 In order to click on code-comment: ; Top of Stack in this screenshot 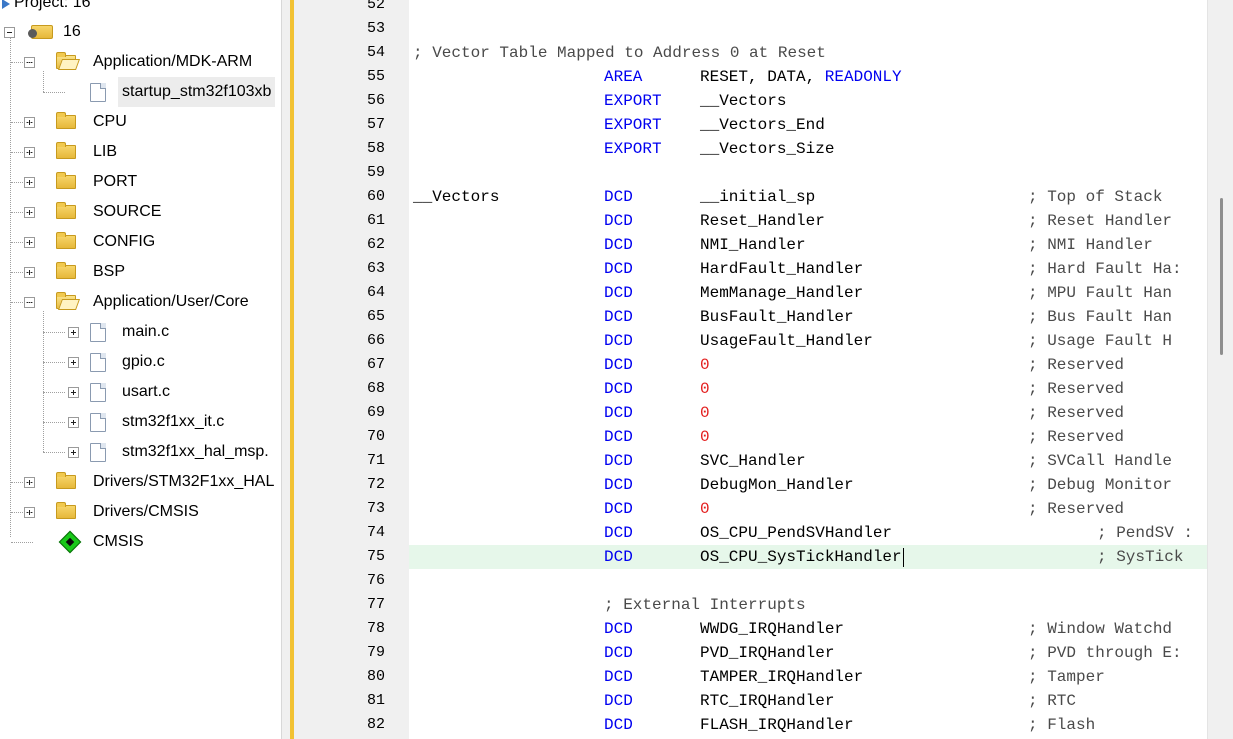, I will do `click(1095, 197)`.